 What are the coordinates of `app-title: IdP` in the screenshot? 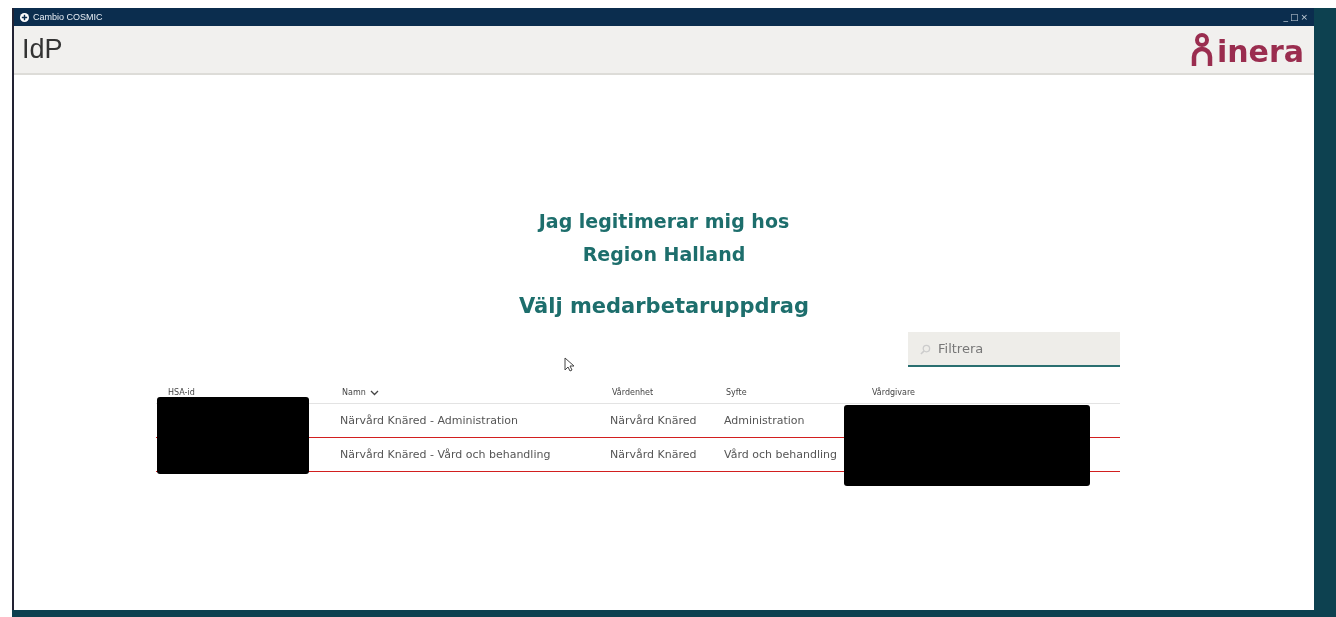 It's located at (42, 49).